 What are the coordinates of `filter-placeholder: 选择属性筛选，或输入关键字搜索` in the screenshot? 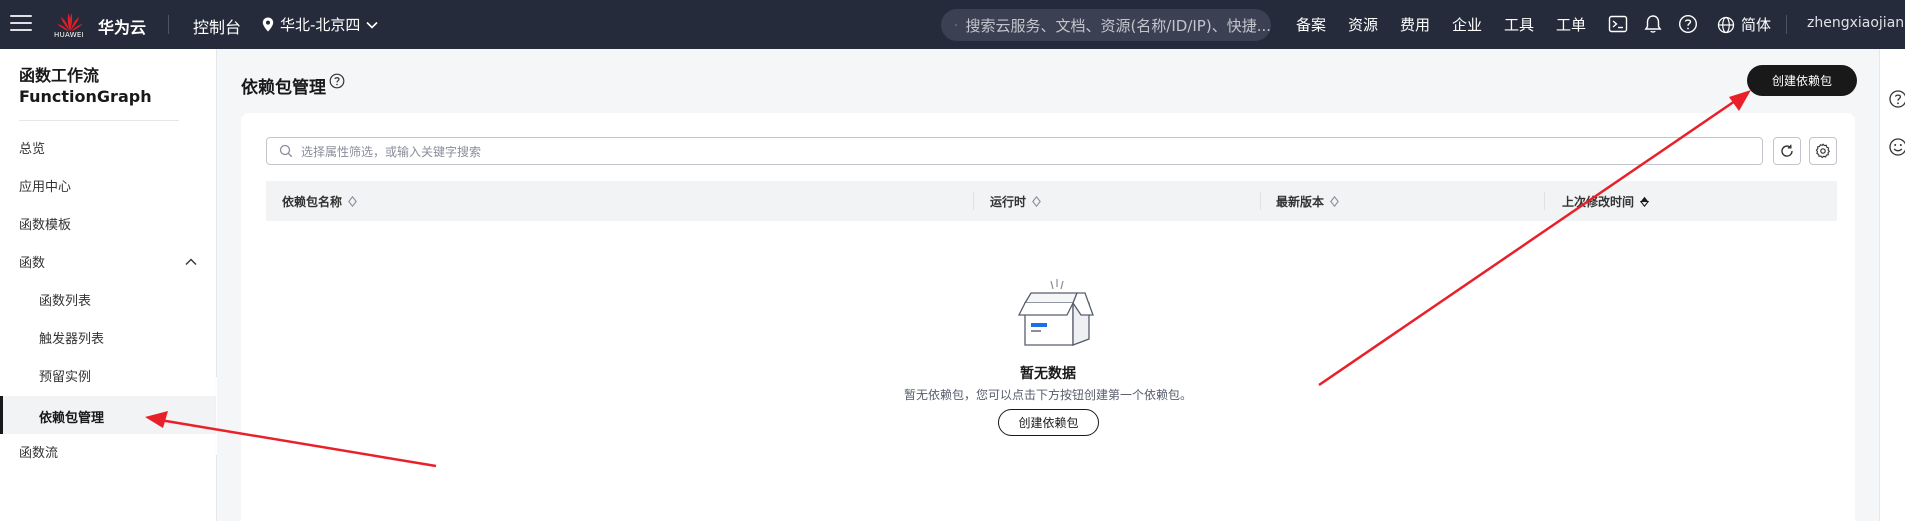 It's located at (391, 151).